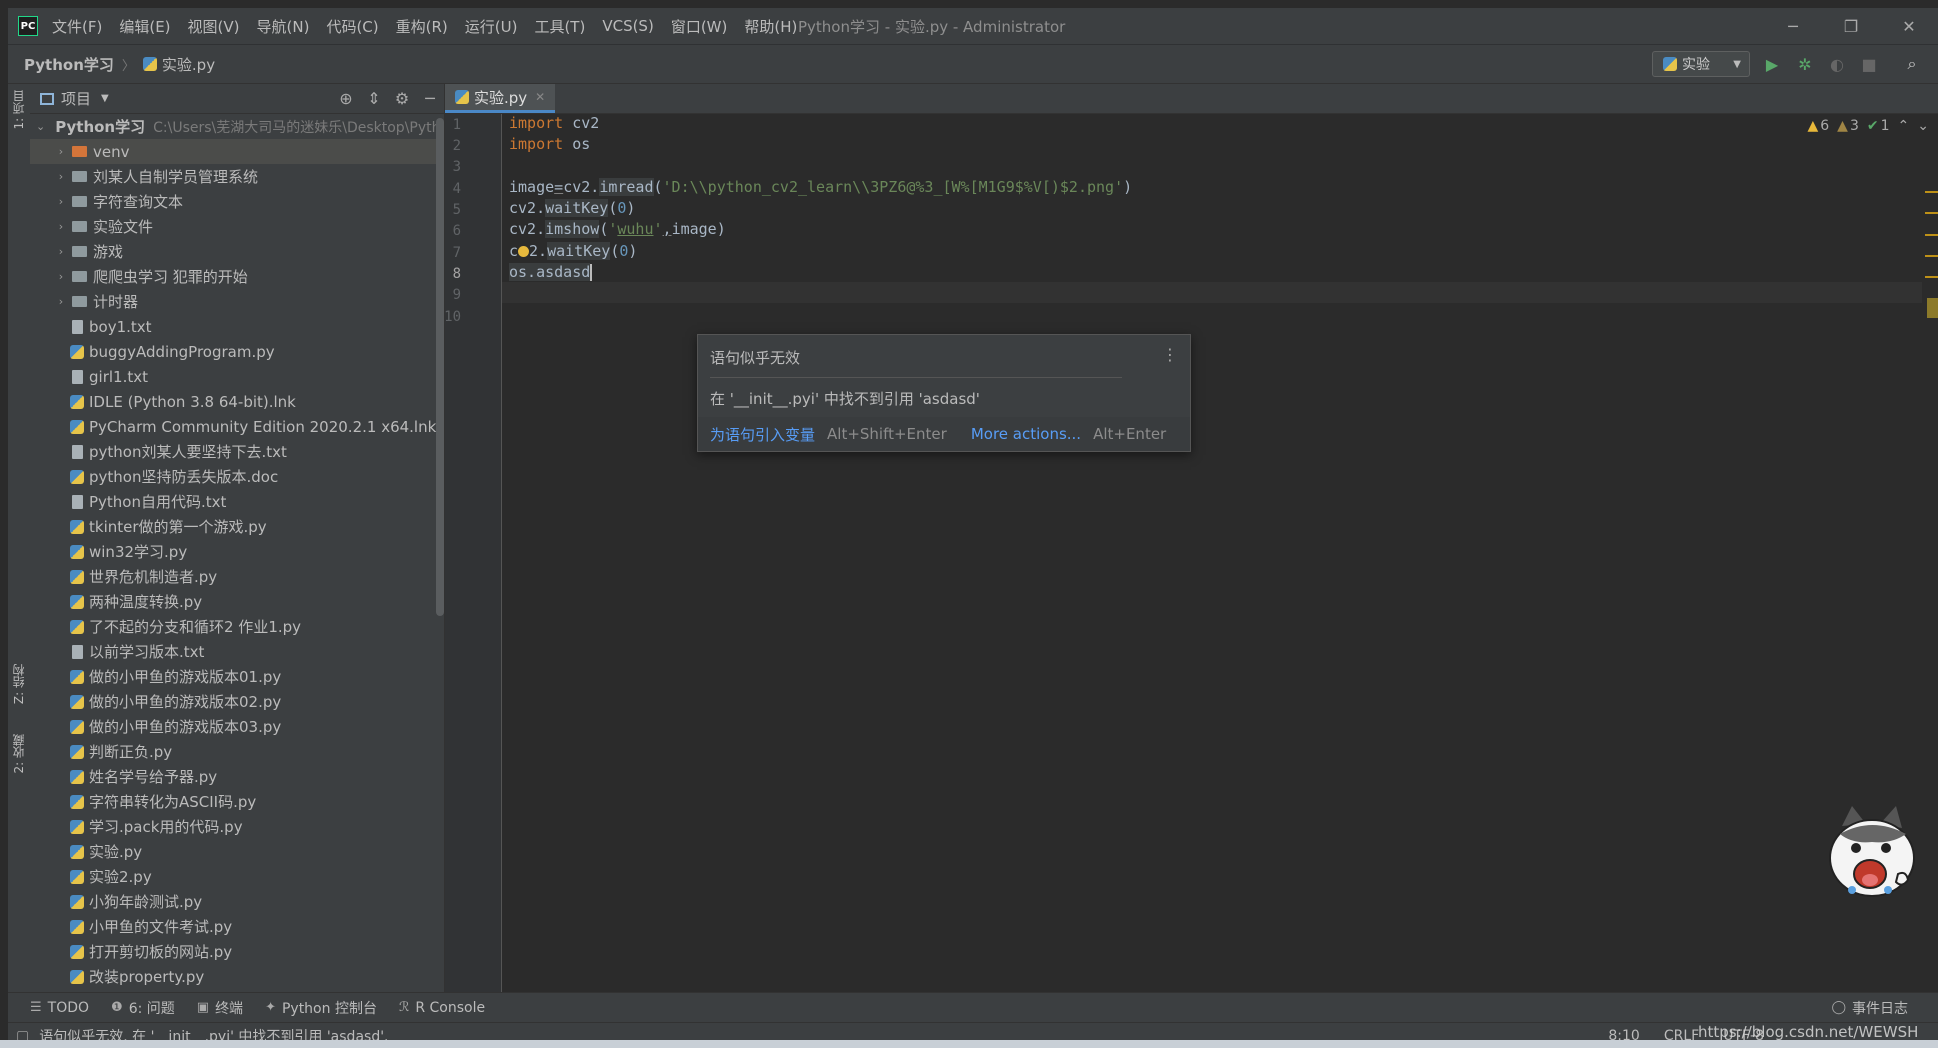  Describe the element at coordinates (237, 851) in the screenshot. I see `tree-file: 实验.py` at that location.